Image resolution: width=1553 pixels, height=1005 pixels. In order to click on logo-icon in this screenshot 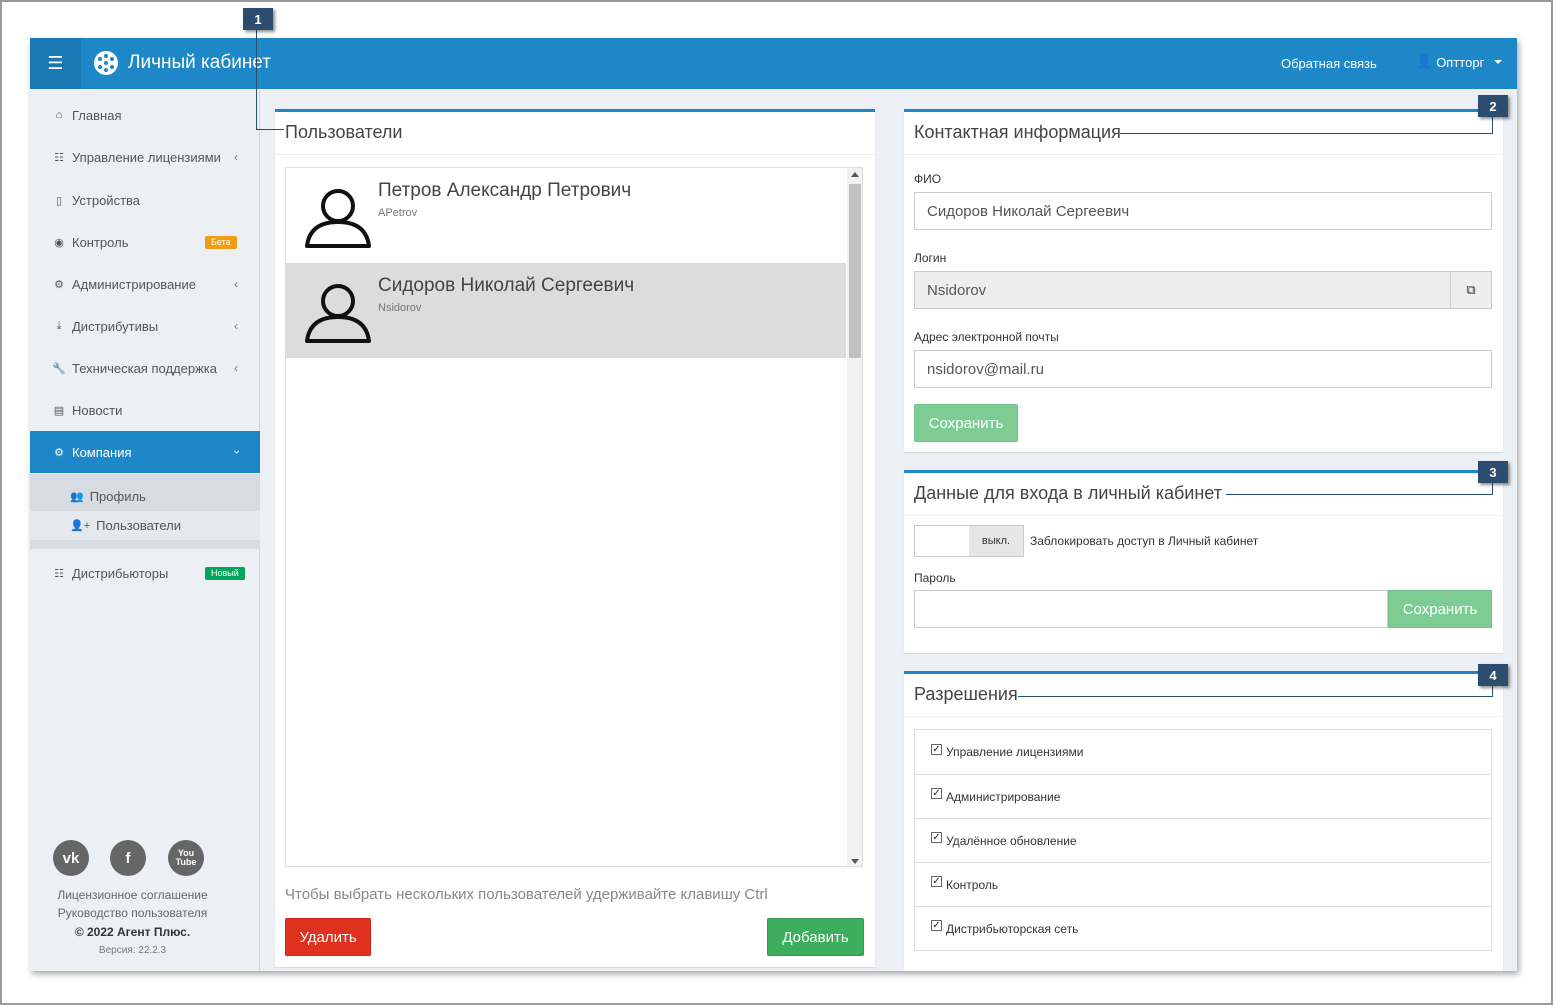, I will do `click(106, 63)`.